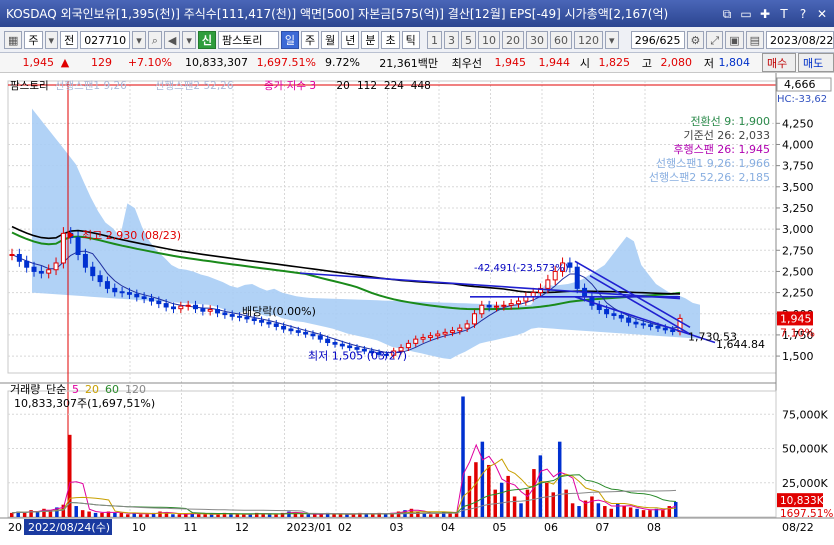 This screenshot has width=834, height=545. Describe the element at coordinates (727, 14) in the screenshot. I see `window-icon: ⧉` at that location.